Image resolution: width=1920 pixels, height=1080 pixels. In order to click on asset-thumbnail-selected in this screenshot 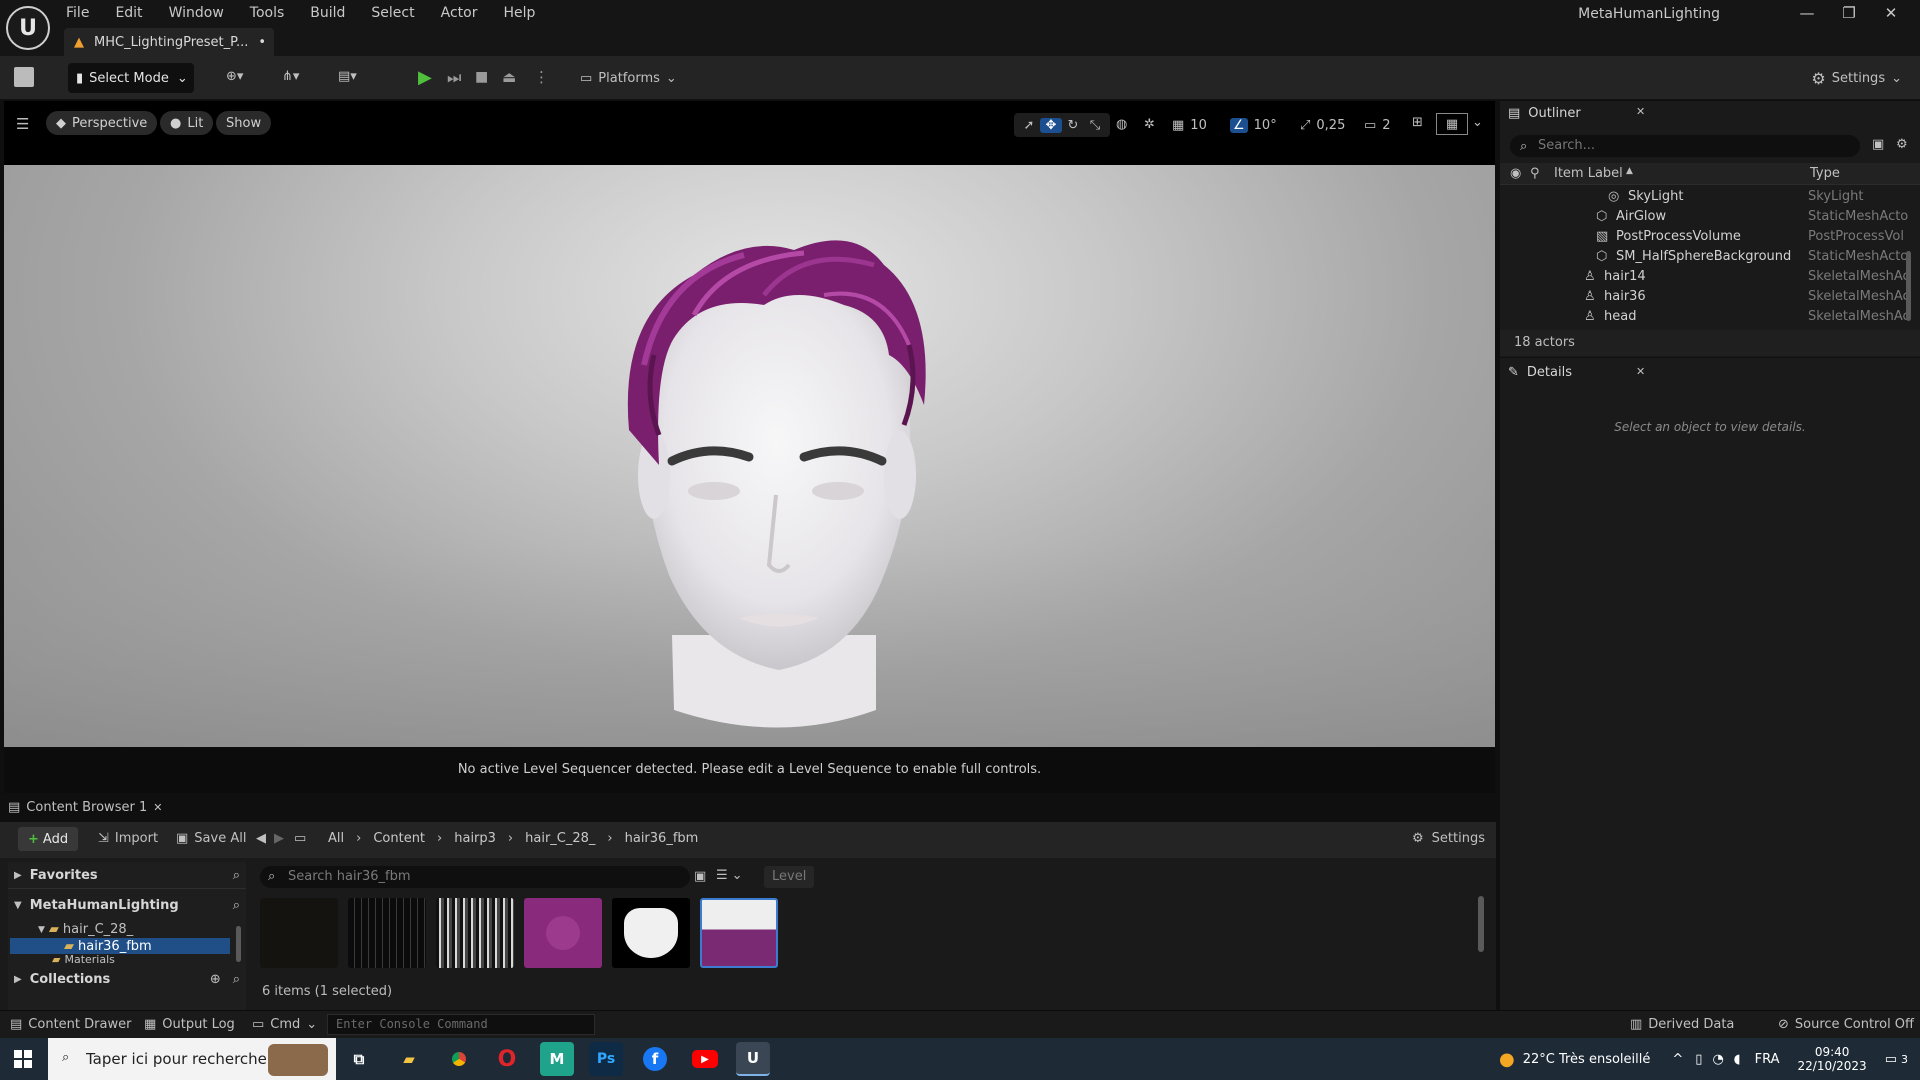, I will do `click(739, 933)`.